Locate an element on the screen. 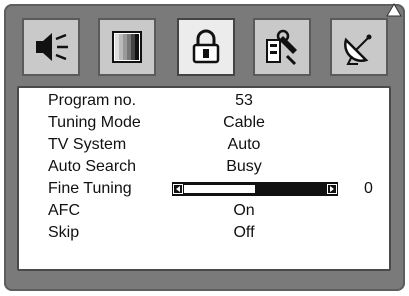 The width and height of the screenshot is (409, 296). speaker-icon is located at coordinates (52, 47).